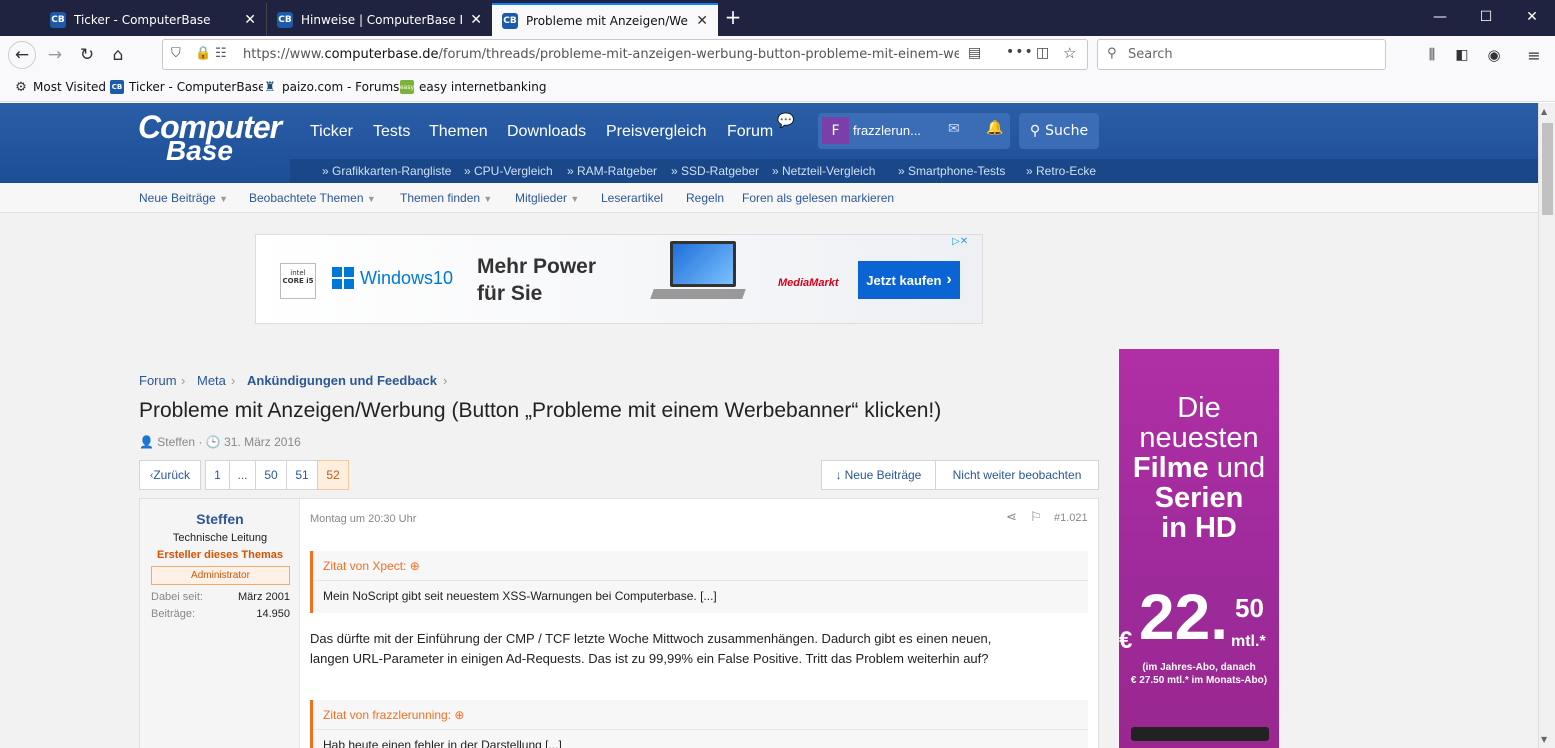 The height and width of the screenshot is (748, 1555). I want to click on bookmark-easy: easy easy internetbanking, so click(473, 87).